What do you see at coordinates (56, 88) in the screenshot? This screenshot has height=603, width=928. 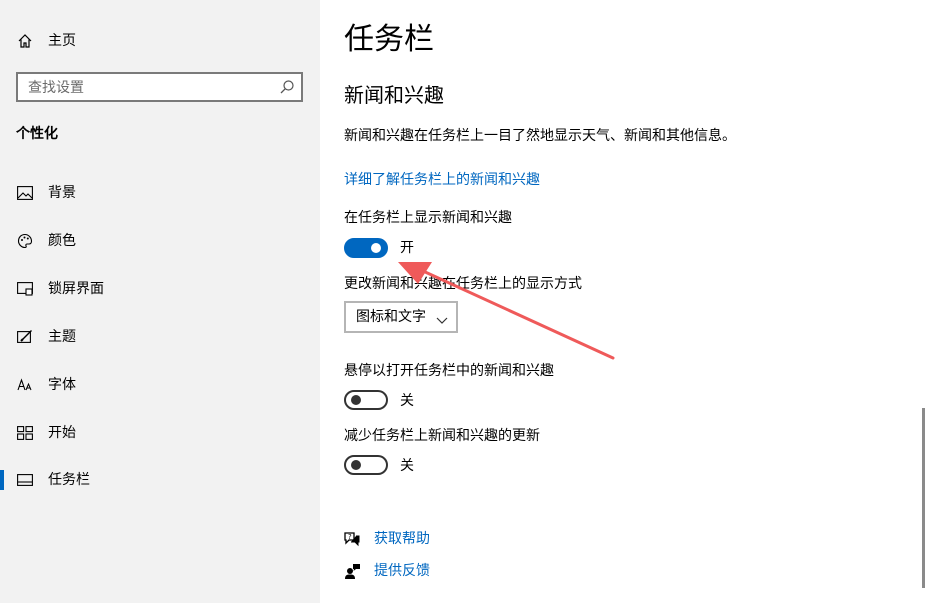 I see `search-placeholder: 查找设置` at bounding box center [56, 88].